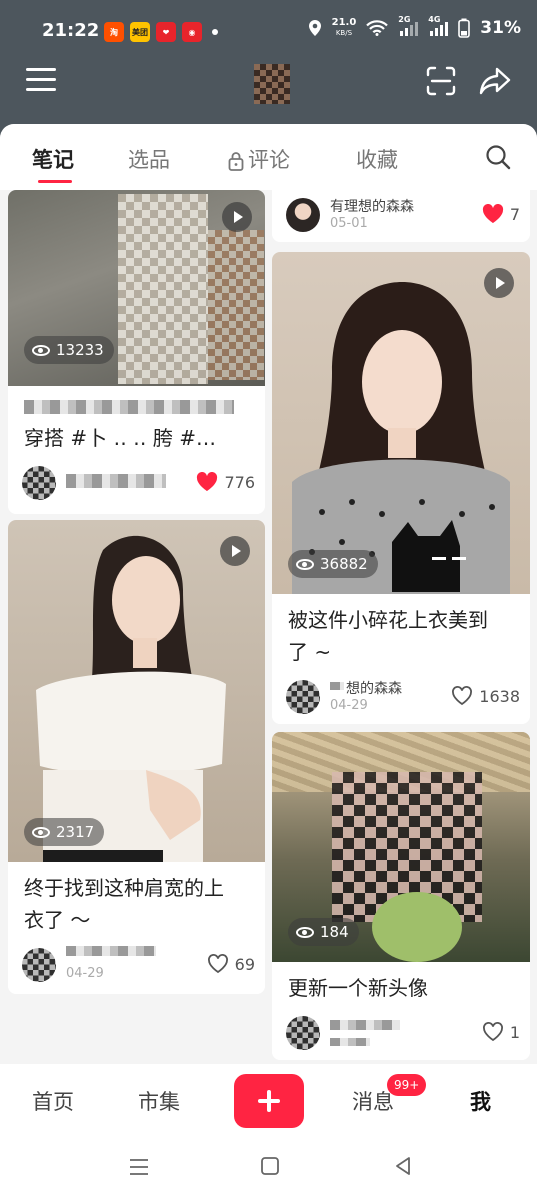  I want to click on tab-active-indicator, so click(55, 181).